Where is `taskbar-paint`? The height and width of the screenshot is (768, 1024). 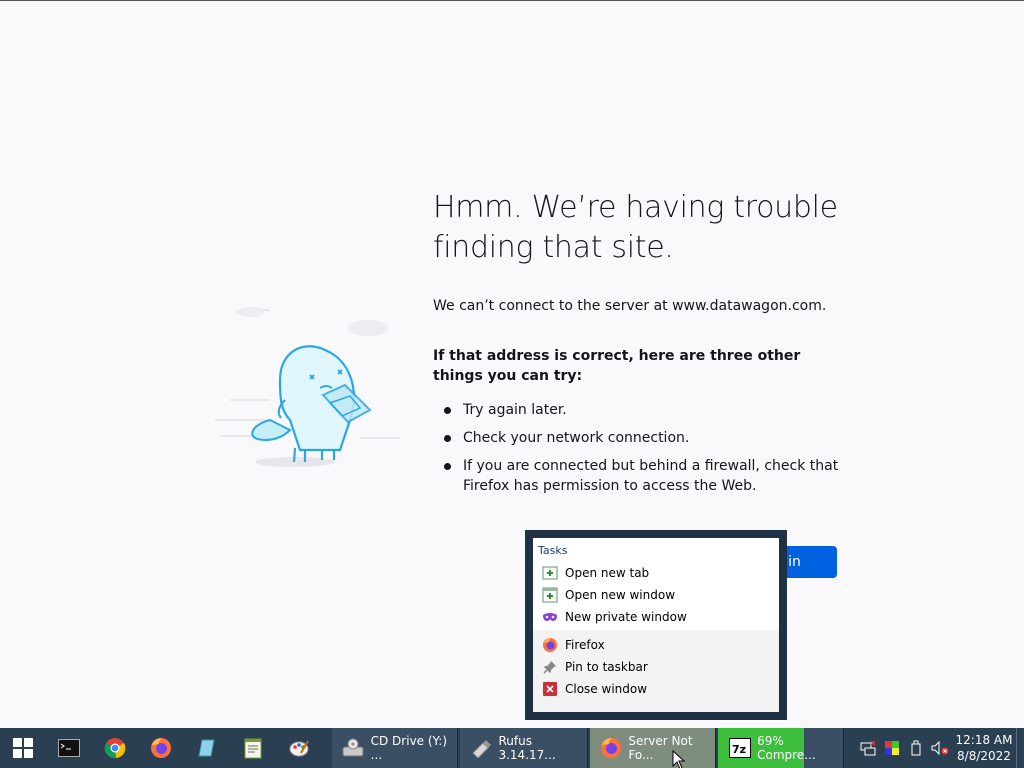
taskbar-paint is located at coordinates (299, 748).